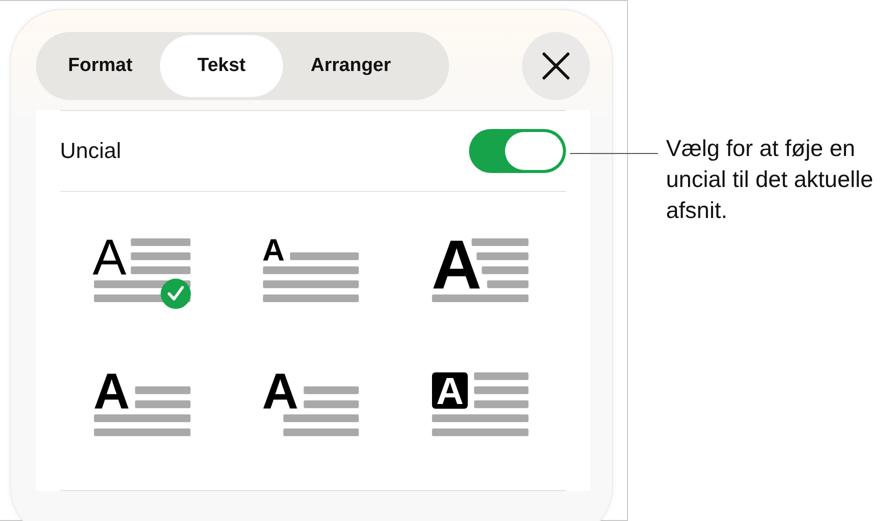 The width and height of the screenshot is (883, 521). What do you see at coordinates (91, 151) in the screenshot?
I see `uncial-label: Uncial` at bounding box center [91, 151].